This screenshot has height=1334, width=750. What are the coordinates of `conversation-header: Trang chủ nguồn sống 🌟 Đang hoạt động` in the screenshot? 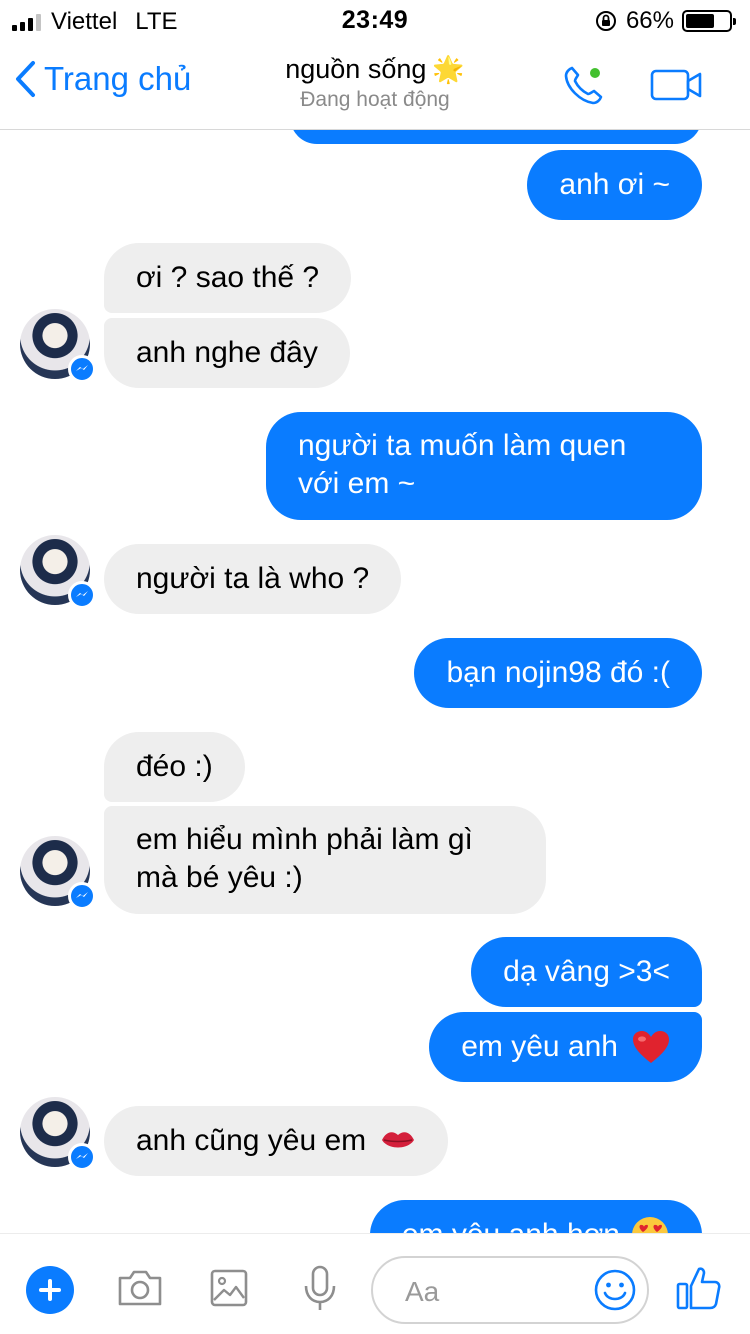 It's located at (375, 85).